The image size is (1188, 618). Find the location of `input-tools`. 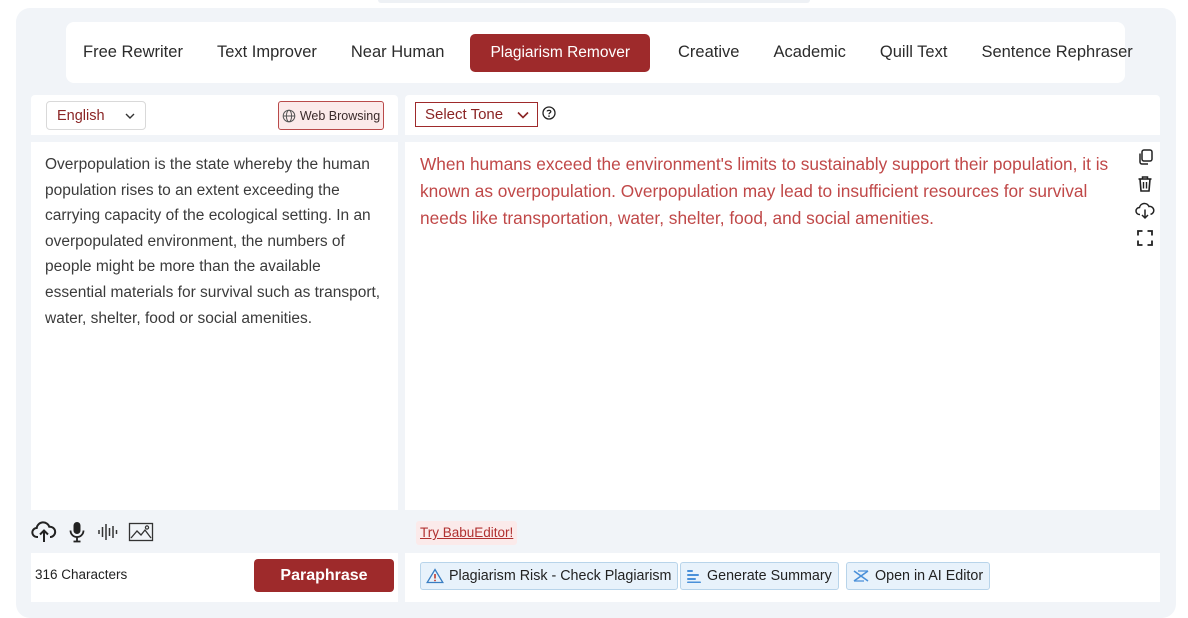

input-tools is located at coordinates (92, 532).